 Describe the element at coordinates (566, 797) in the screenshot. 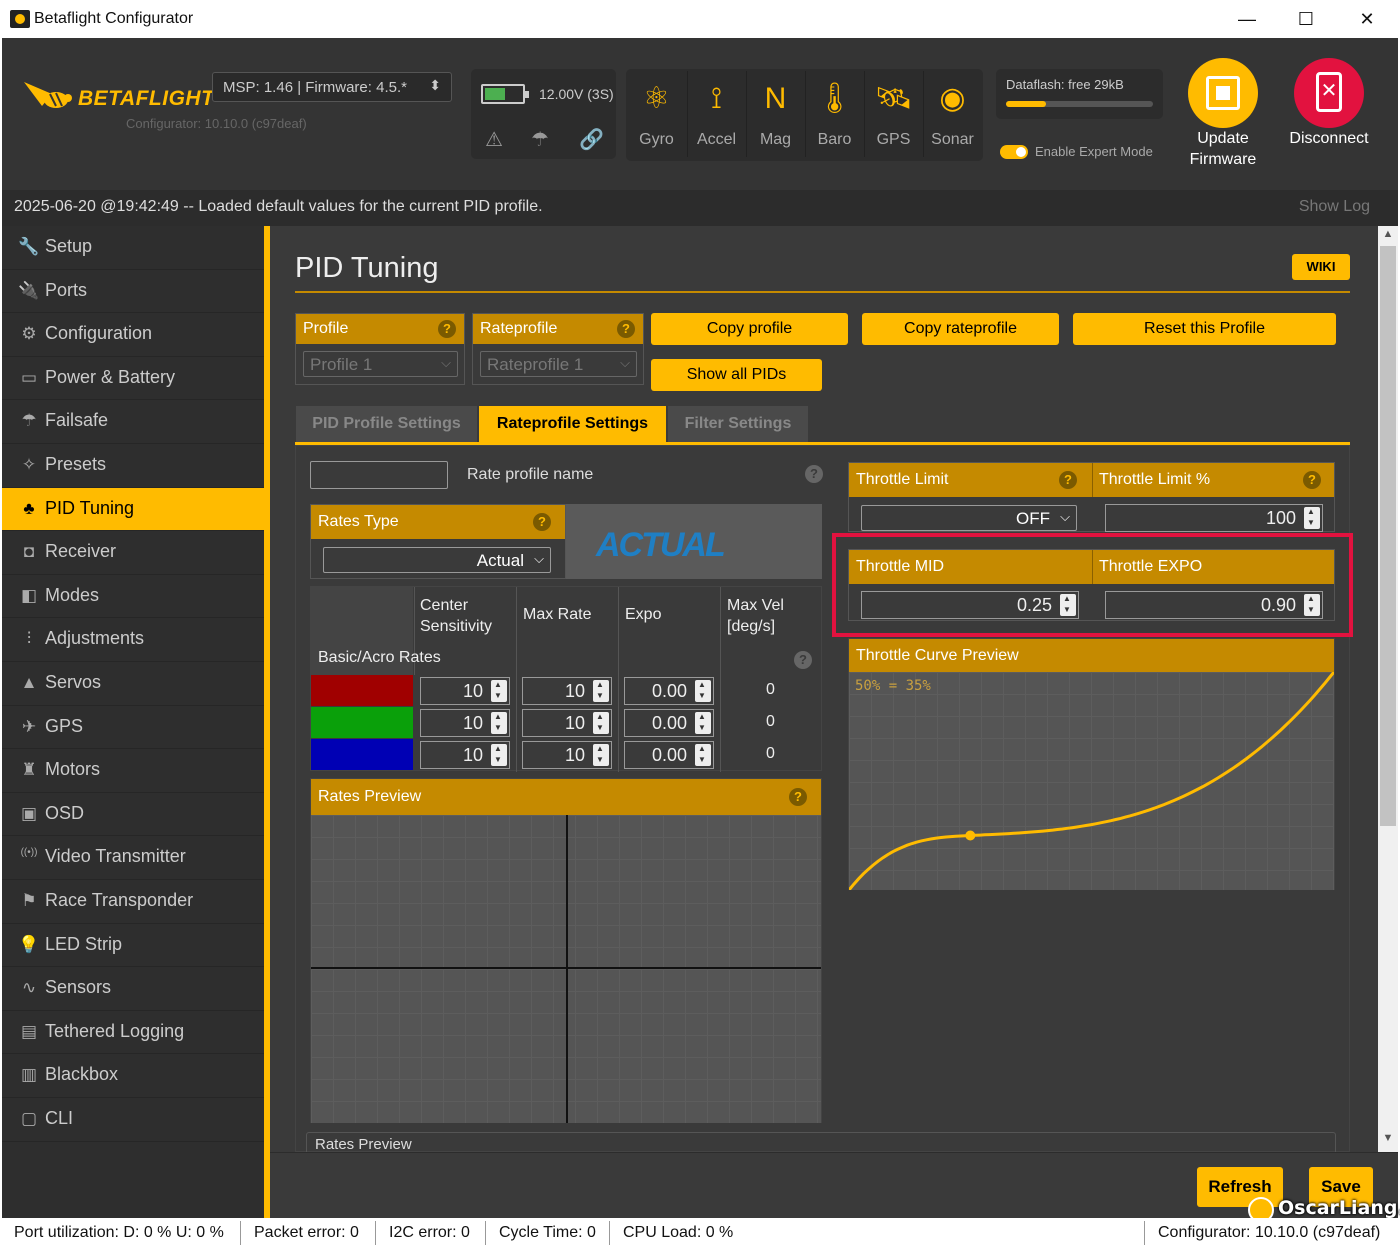

I see `rates-preview-header: Rates Preview ?` at that location.